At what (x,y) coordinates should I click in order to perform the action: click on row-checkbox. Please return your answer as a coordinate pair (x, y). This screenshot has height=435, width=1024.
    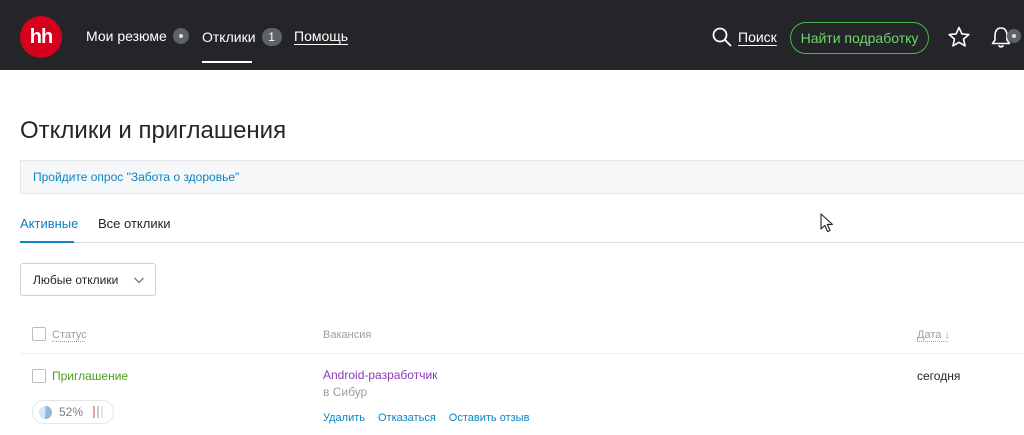
    Looking at the image, I should click on (39, 376).